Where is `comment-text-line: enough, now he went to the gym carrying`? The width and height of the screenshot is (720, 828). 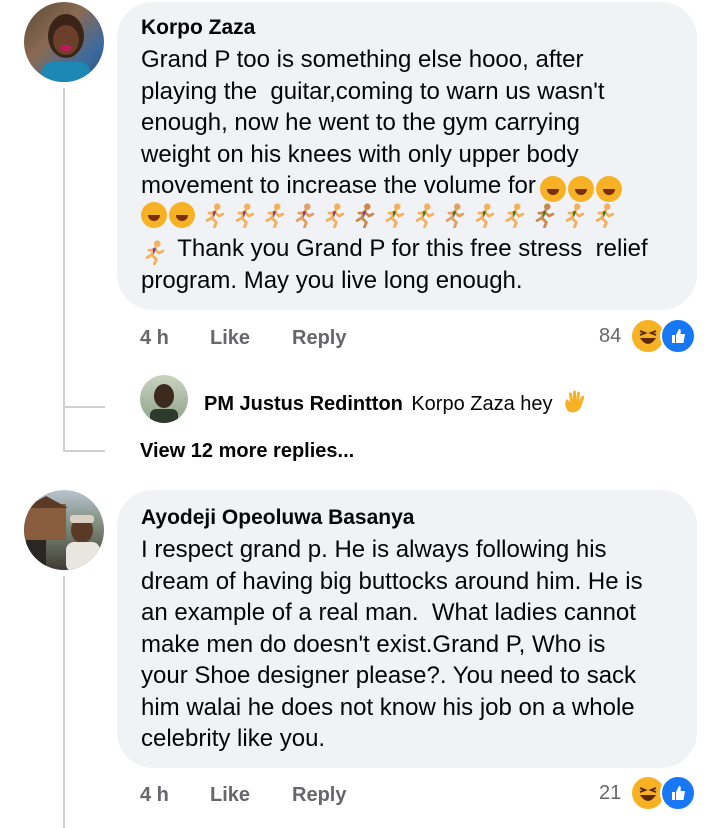
comment-text-line: enough, now he went to the gym carrying is located at coordinates (360, 122).